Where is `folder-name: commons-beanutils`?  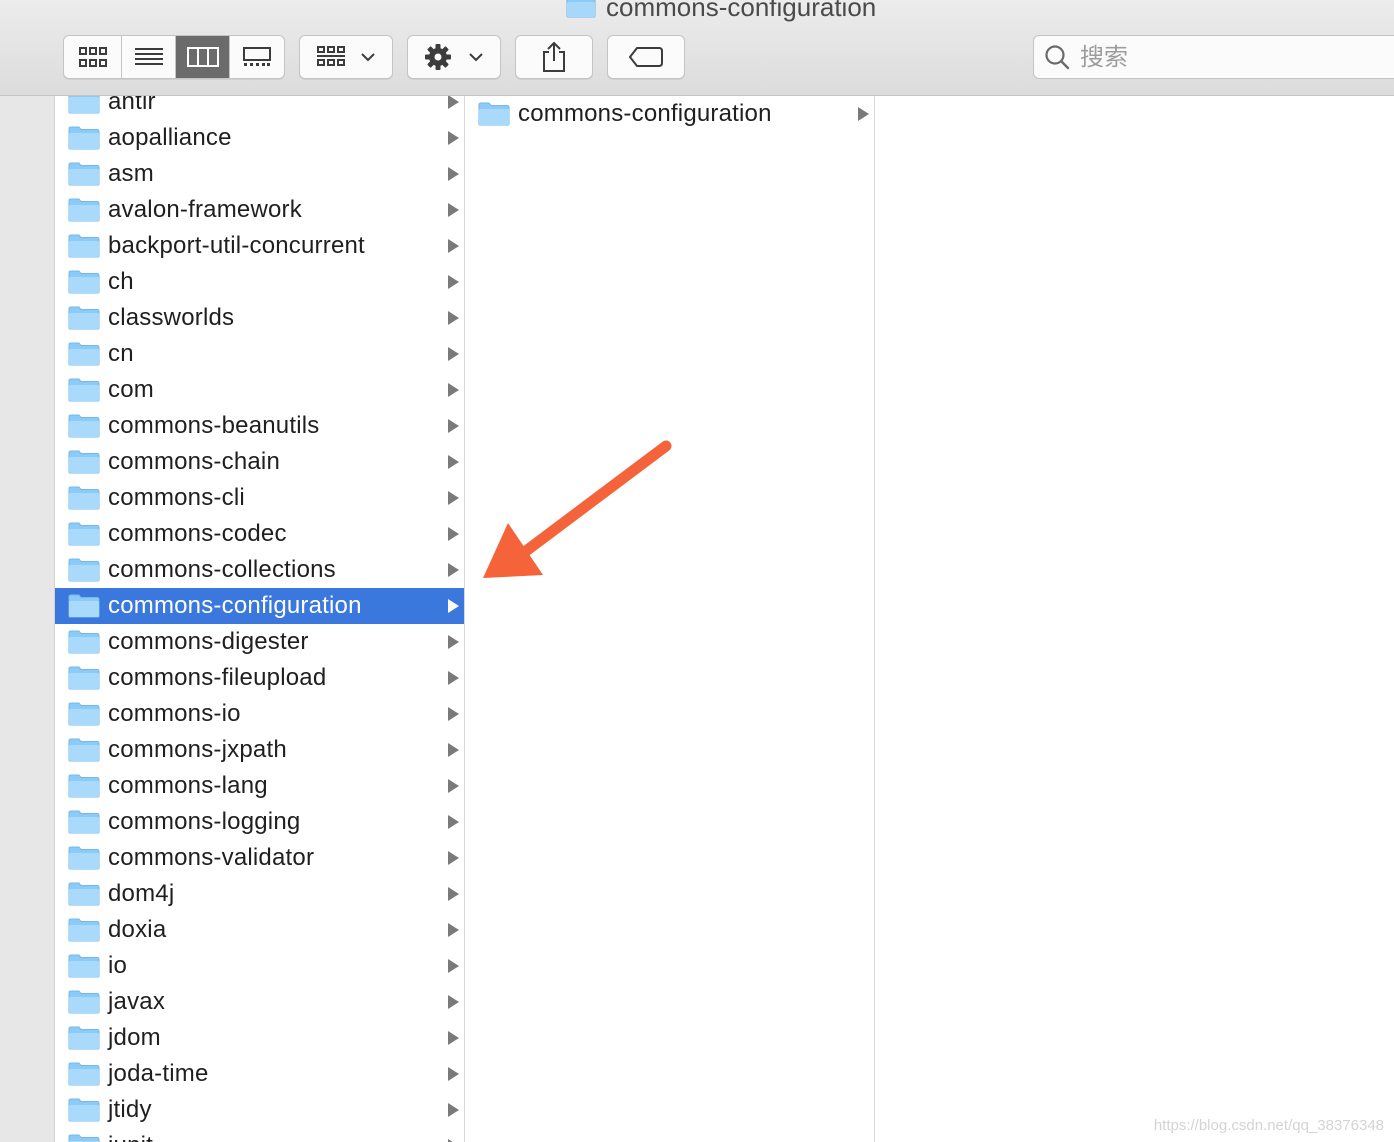
folder-name: commons-beanutils is located at coordinates (214, 425).